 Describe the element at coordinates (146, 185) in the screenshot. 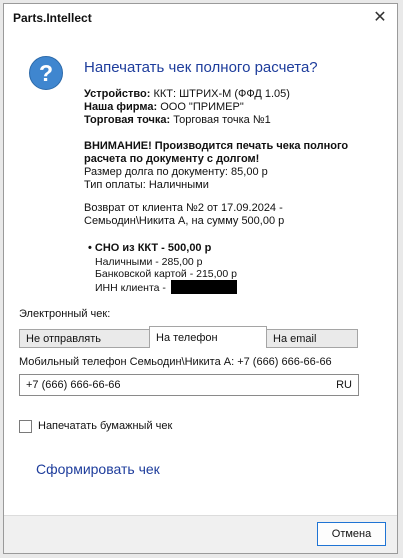

I see `payment-type-text: Тип оплаты: Наличными` at that location.